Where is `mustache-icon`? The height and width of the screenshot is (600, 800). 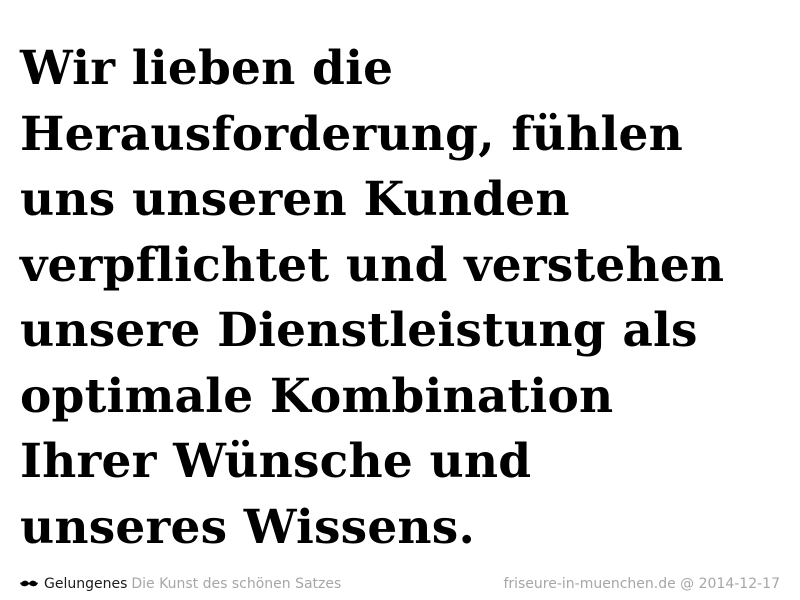
mustache-icon is located at coordinates (29, 584).